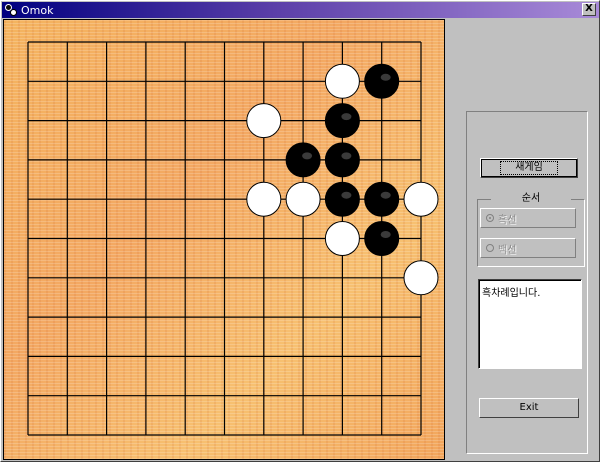  I want to click on new-game-label: 새게임, so click(529, 168).